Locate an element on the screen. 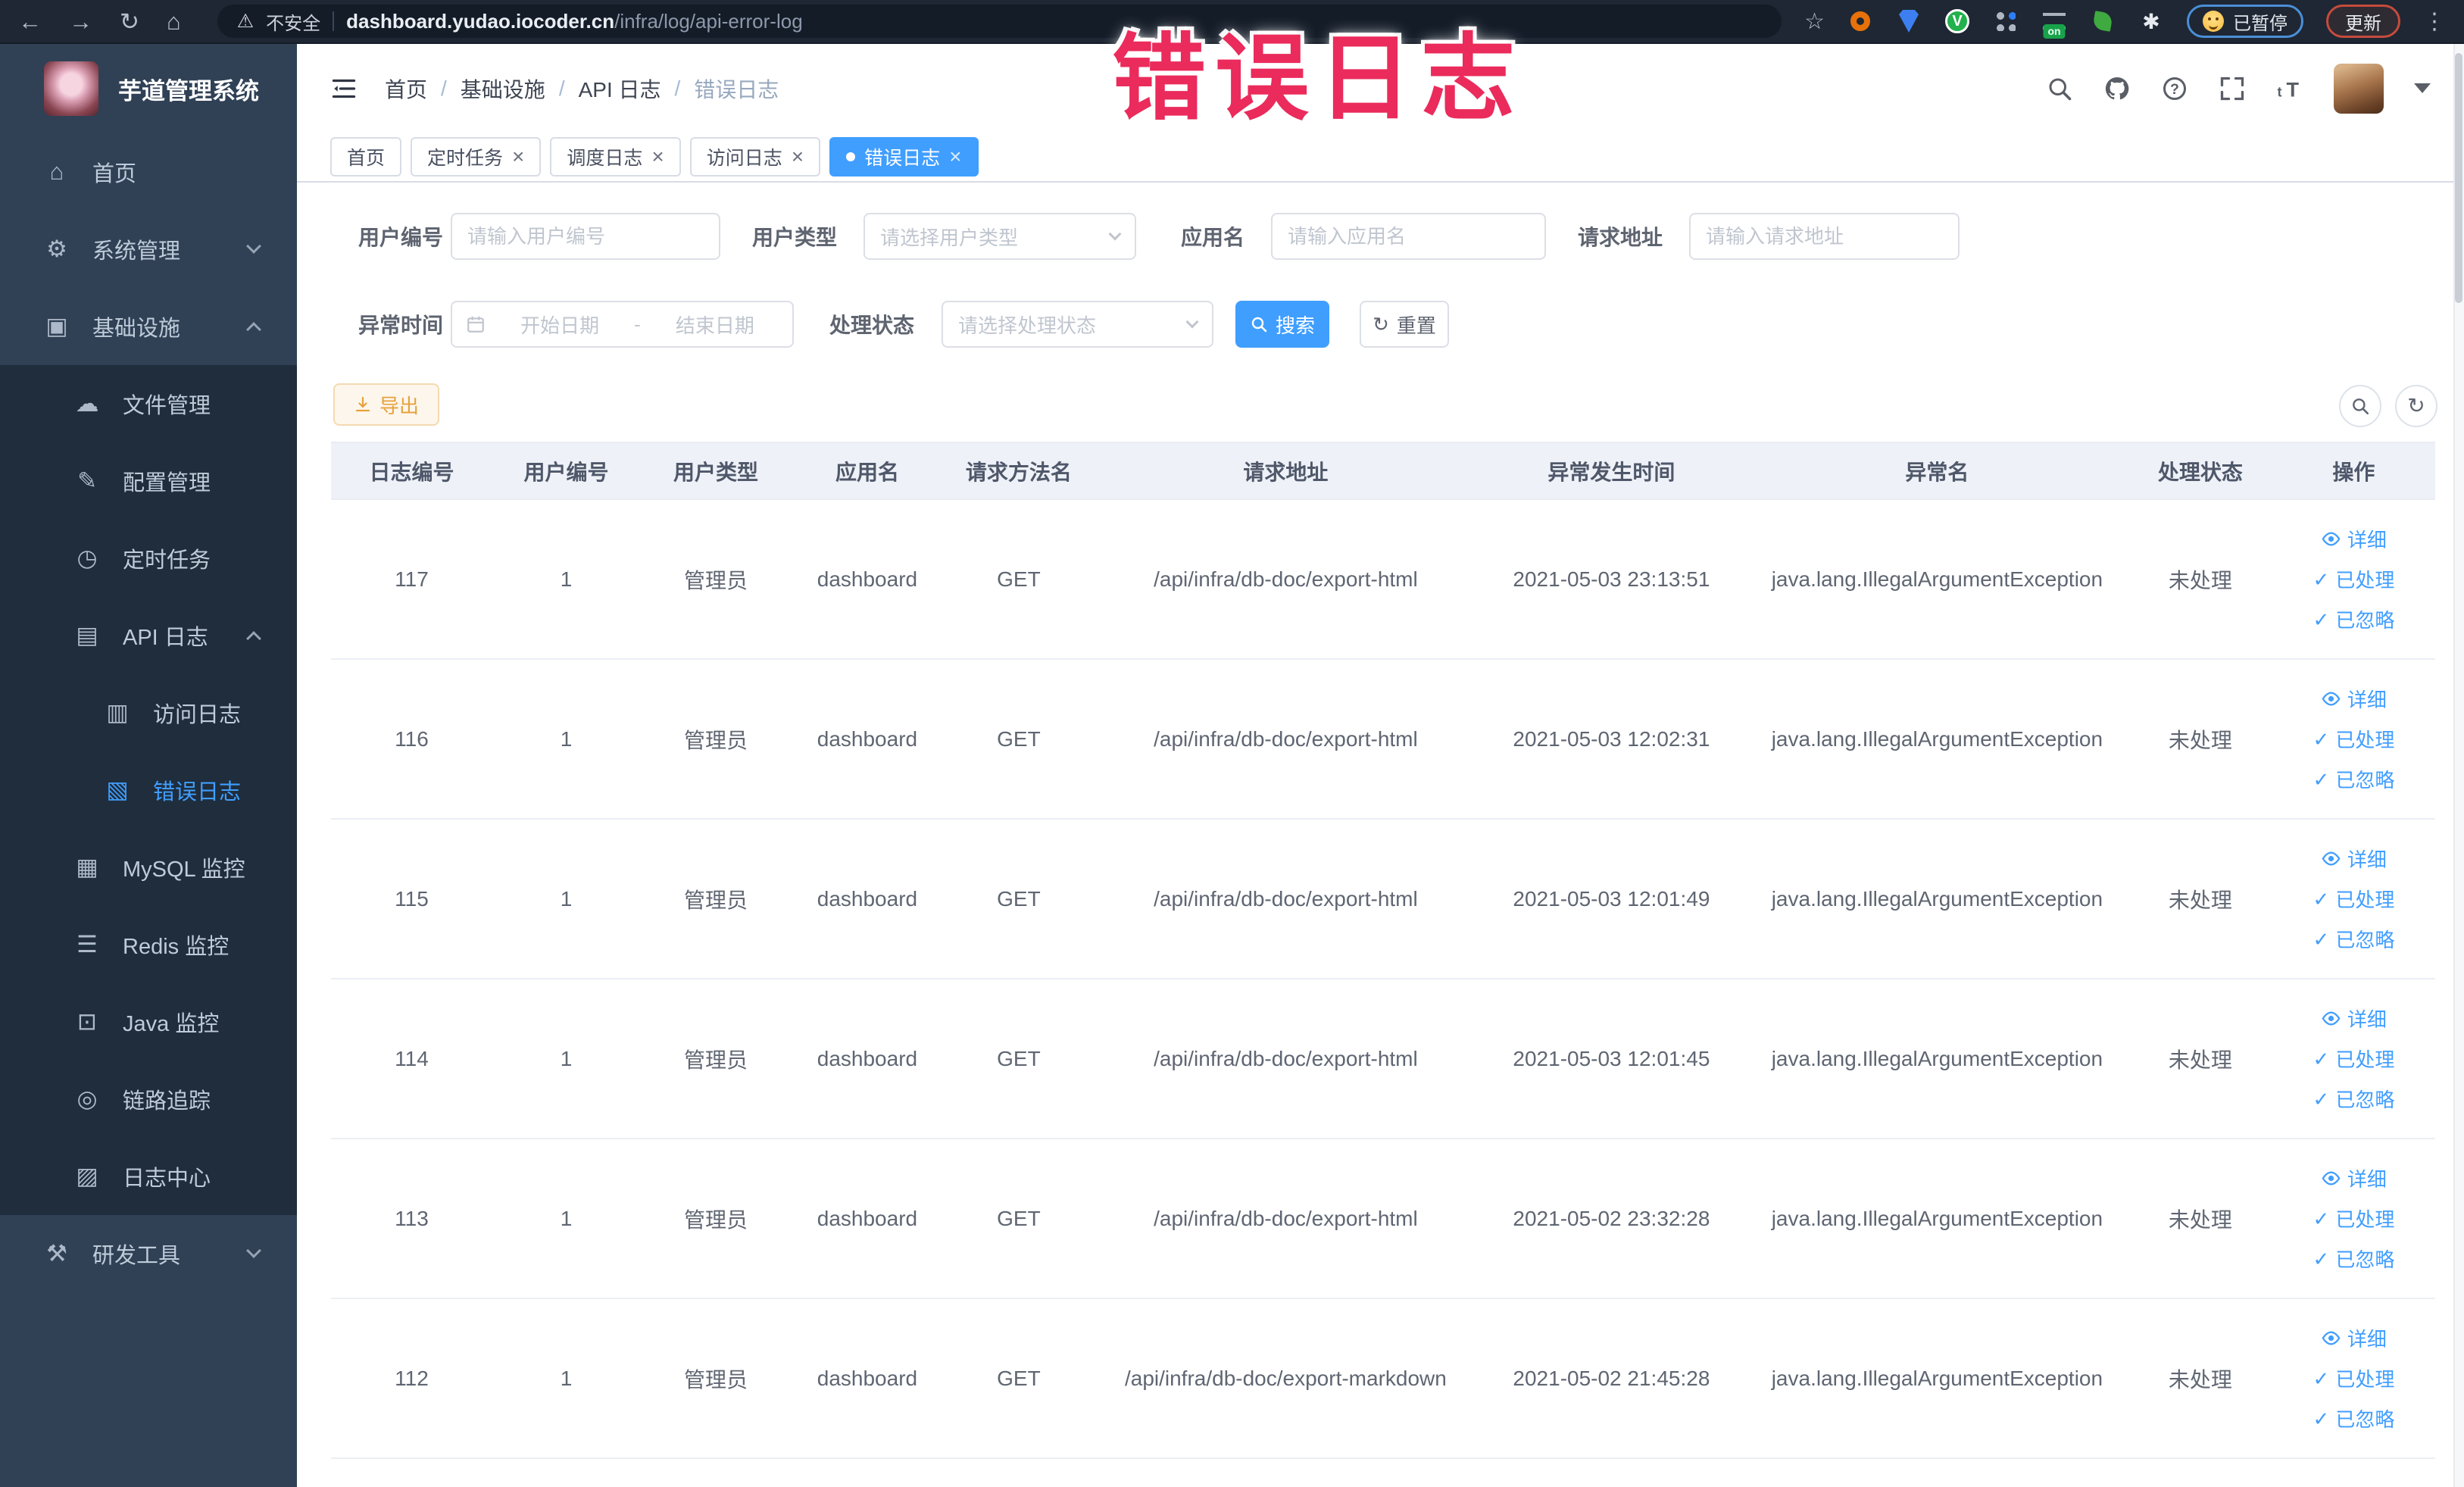 The height and width of the screenshot is (1487, 2464). column-header-异常发生时间: 异常发生时间 is located at coordinates (1611, 472).